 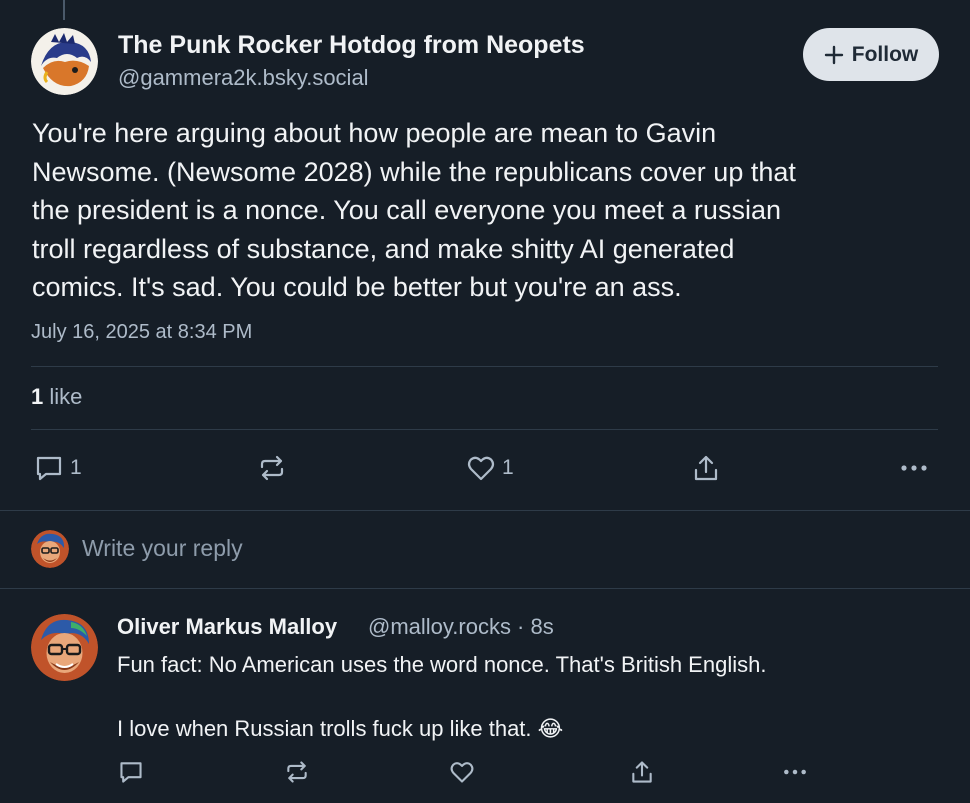 What do you see at coordinates (508, 467) in the screenshot?
I see `like-count: 1` at bounding box center [508, 467].